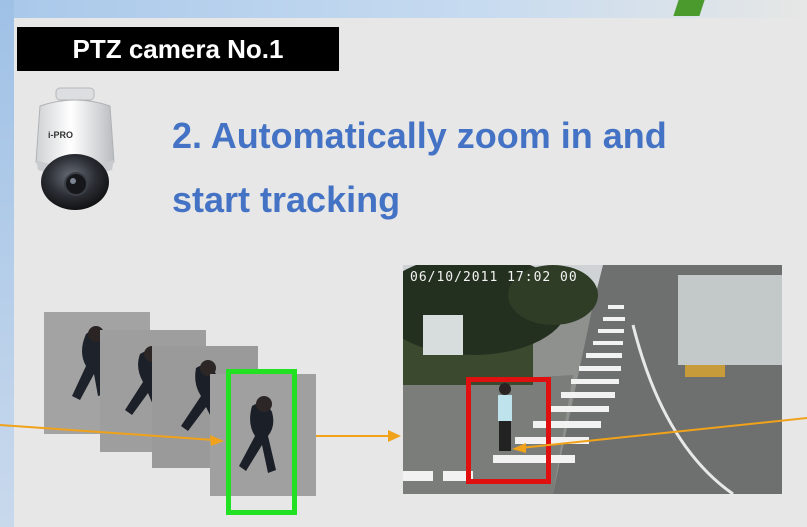 This screenshot has height=527, width=807. What do you see at coordinates (394, 436) in the screenshot?
I see `arrow-head-middle` at bounding box center [394, 436].